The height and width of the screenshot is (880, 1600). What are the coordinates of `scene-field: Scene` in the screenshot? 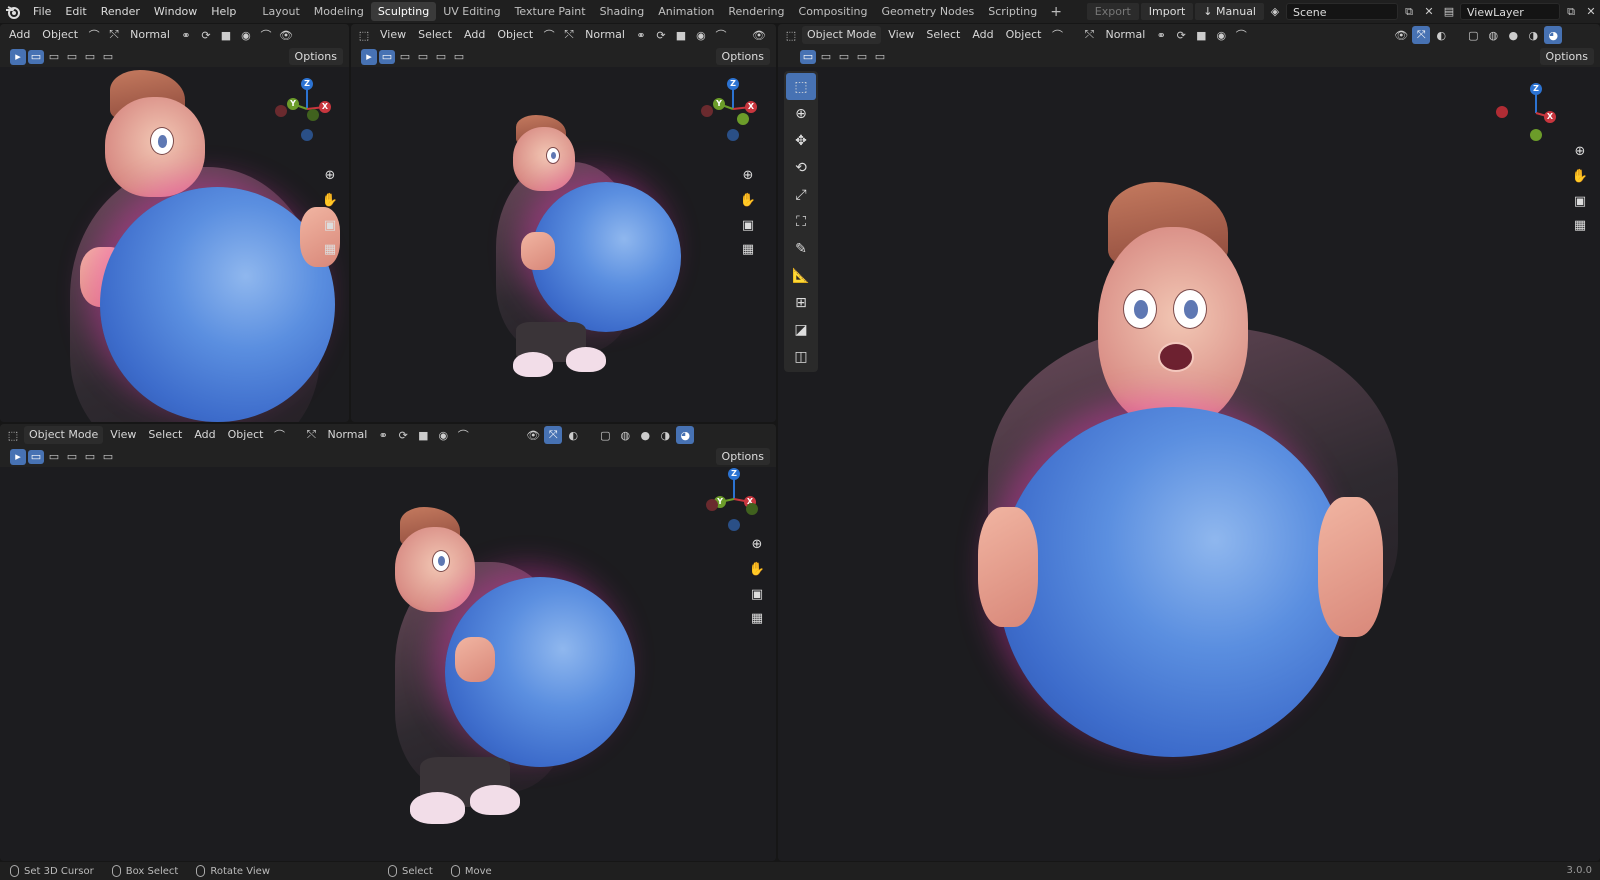 It's located at (1342, 11).